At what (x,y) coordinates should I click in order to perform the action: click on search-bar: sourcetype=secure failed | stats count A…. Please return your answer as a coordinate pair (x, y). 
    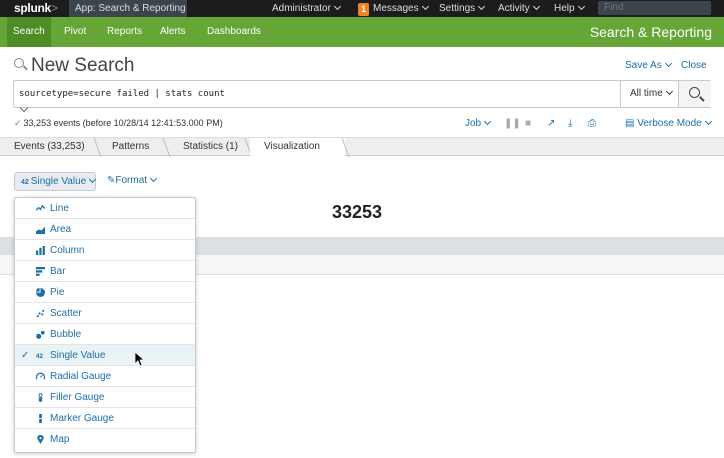
    Looking at the image, I should click on (362, 94).